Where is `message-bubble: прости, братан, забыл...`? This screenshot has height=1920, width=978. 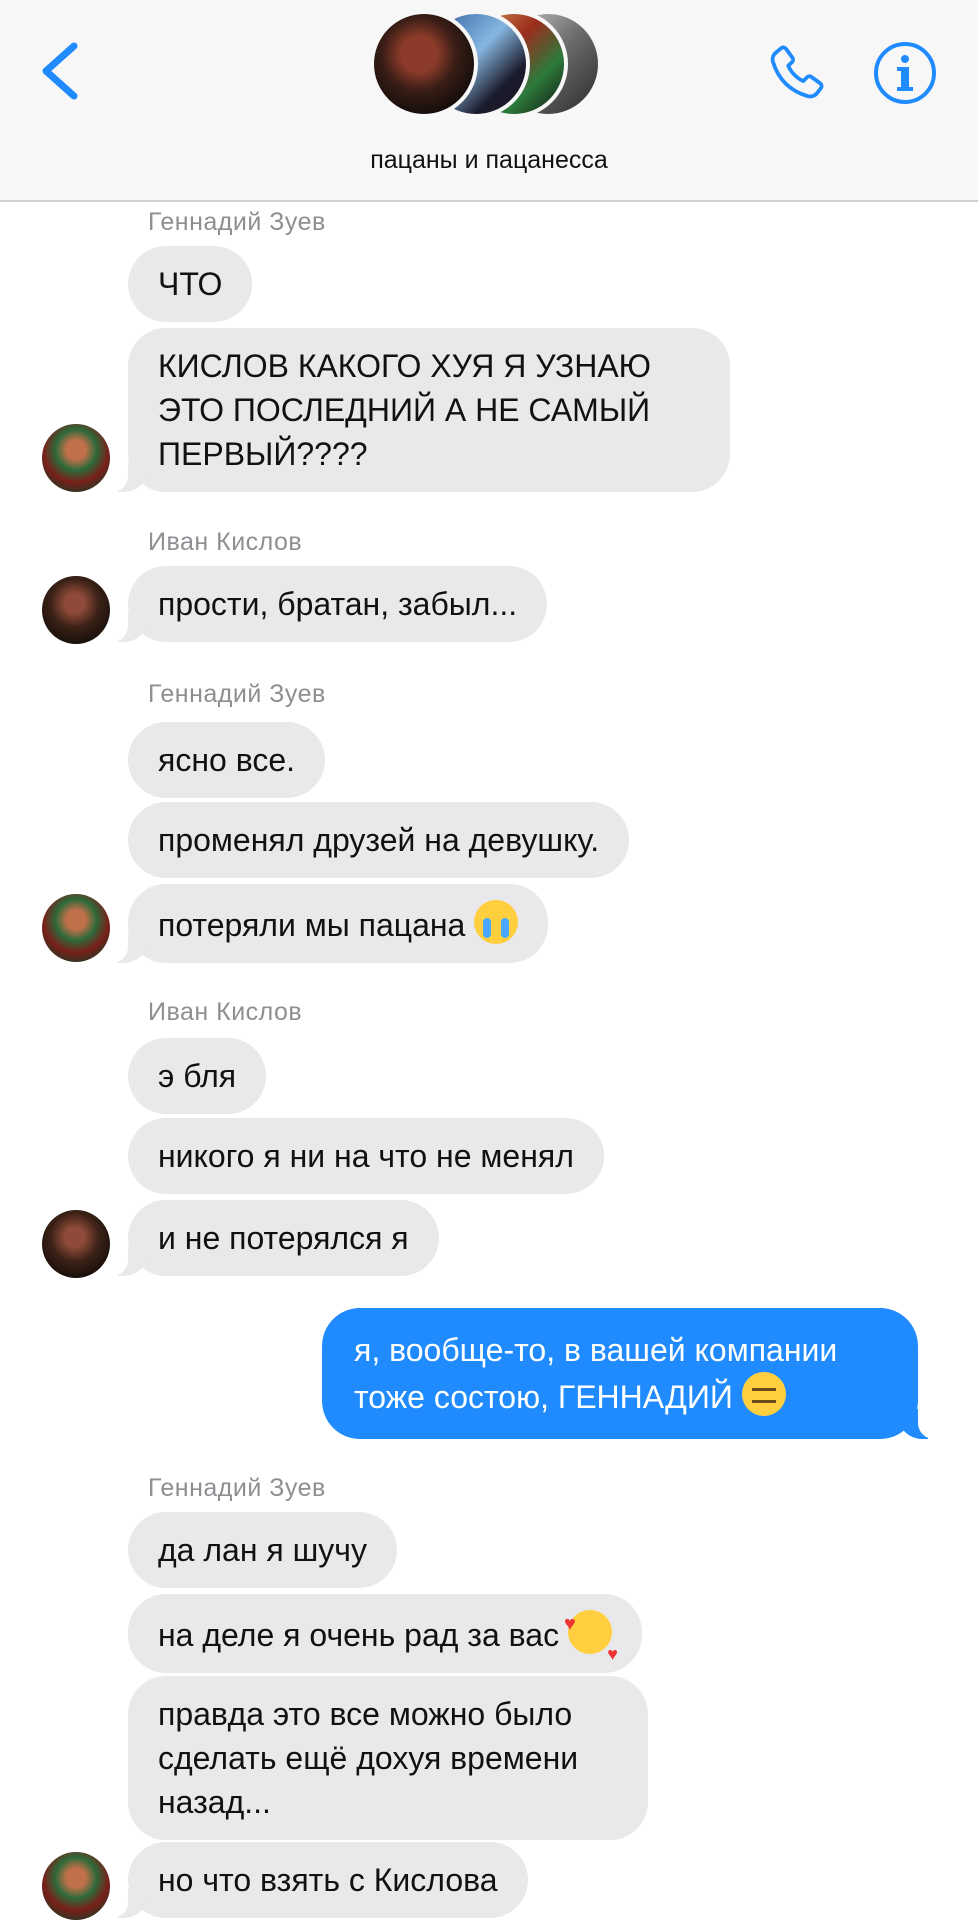
message-bubble: прости, братан, забыл... is located at coordinates (326, 604).